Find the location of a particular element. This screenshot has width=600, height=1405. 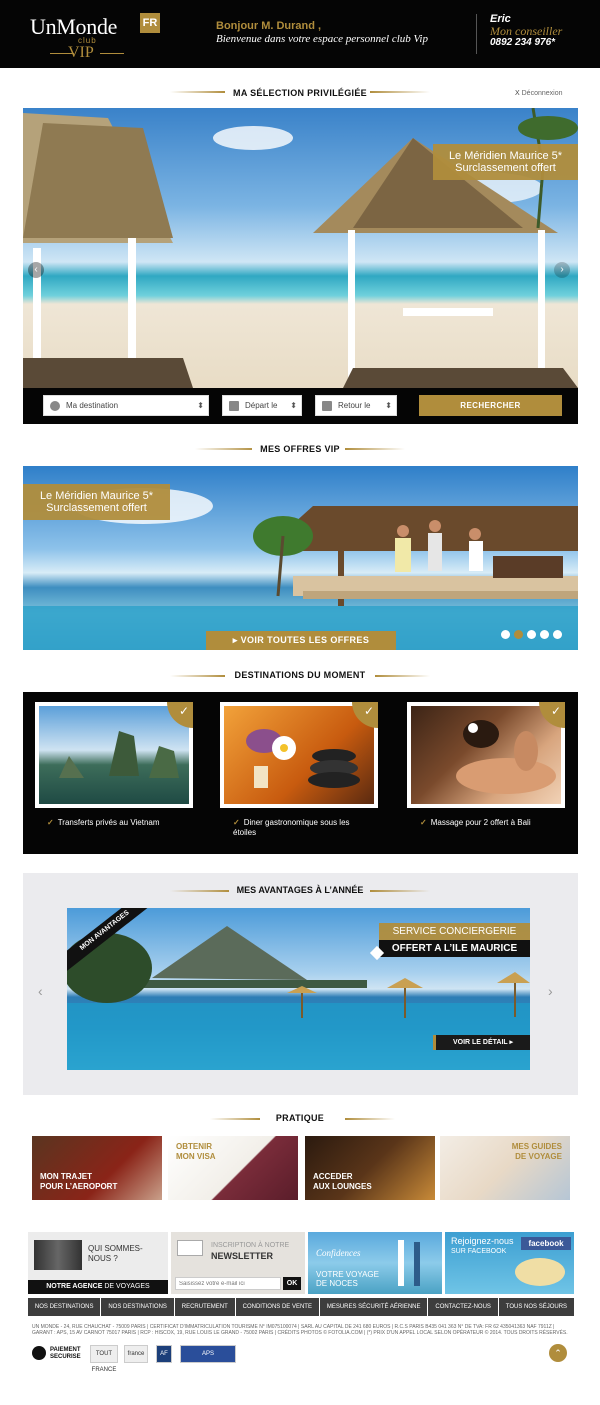

pratique-visa: OBTENIR MON VISA is located at coordinates (233, 1168).